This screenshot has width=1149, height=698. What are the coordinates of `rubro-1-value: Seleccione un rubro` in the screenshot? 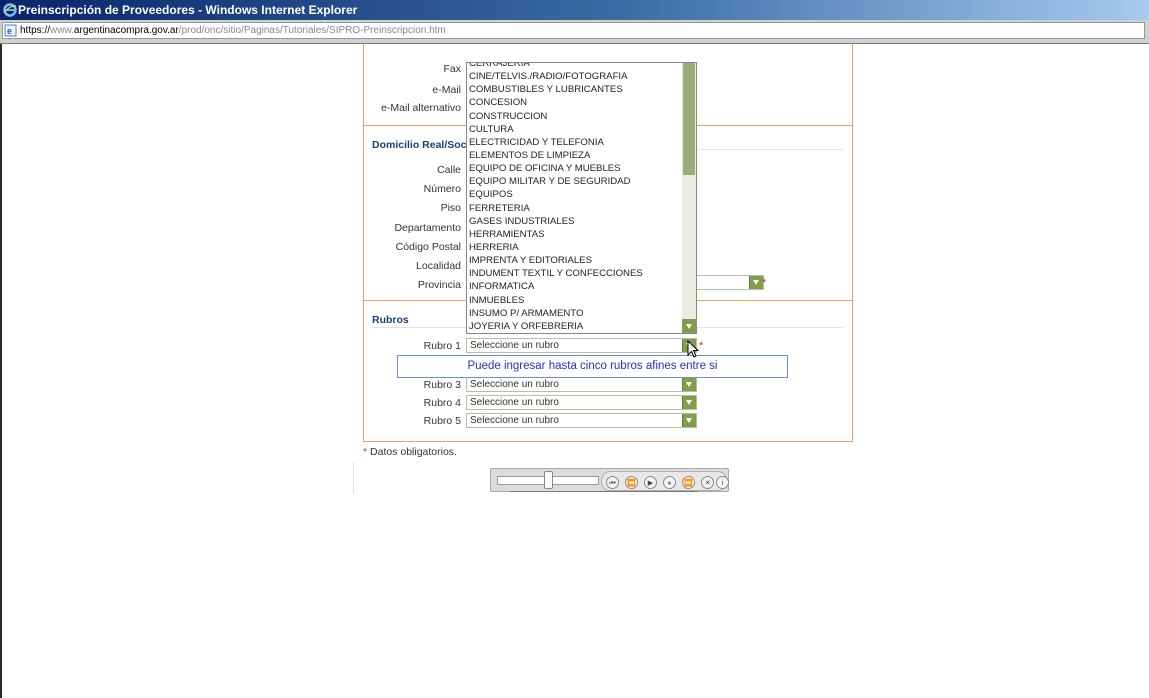 It's located at (514, 345).